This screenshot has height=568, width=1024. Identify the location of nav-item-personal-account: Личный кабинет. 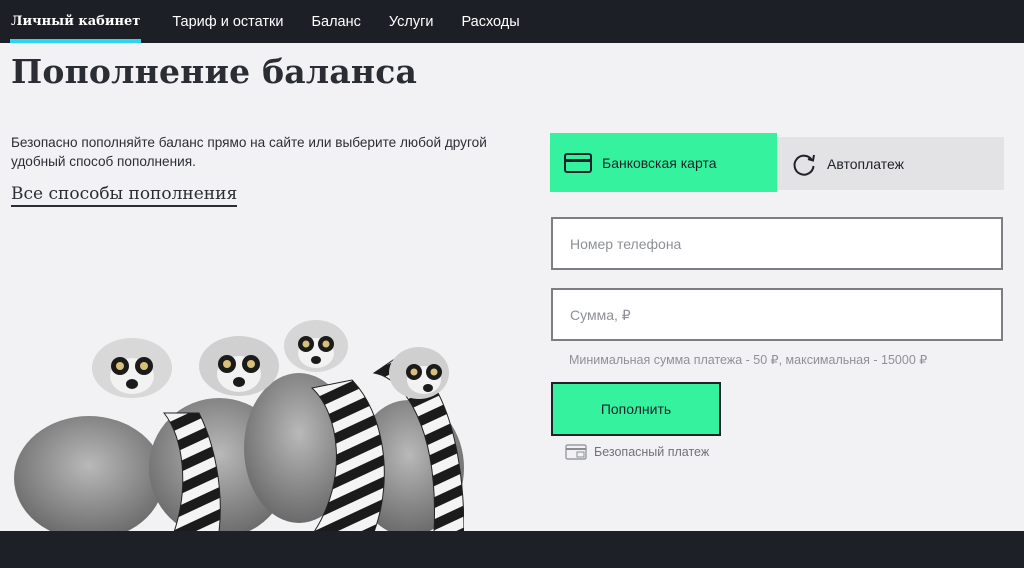
(75, 21).